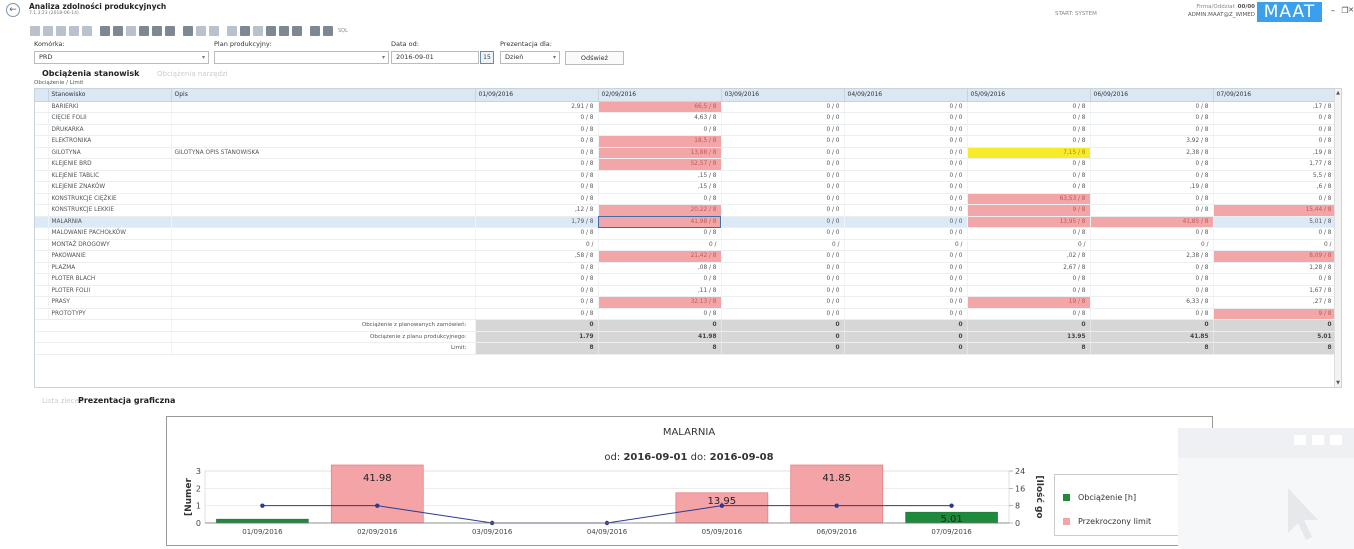 Image resolution: width=1354 pixels, height=549 pixels. Describe the element at coordinates (323, 95) in the screenshot. I see `column-header: Opis` at that location.